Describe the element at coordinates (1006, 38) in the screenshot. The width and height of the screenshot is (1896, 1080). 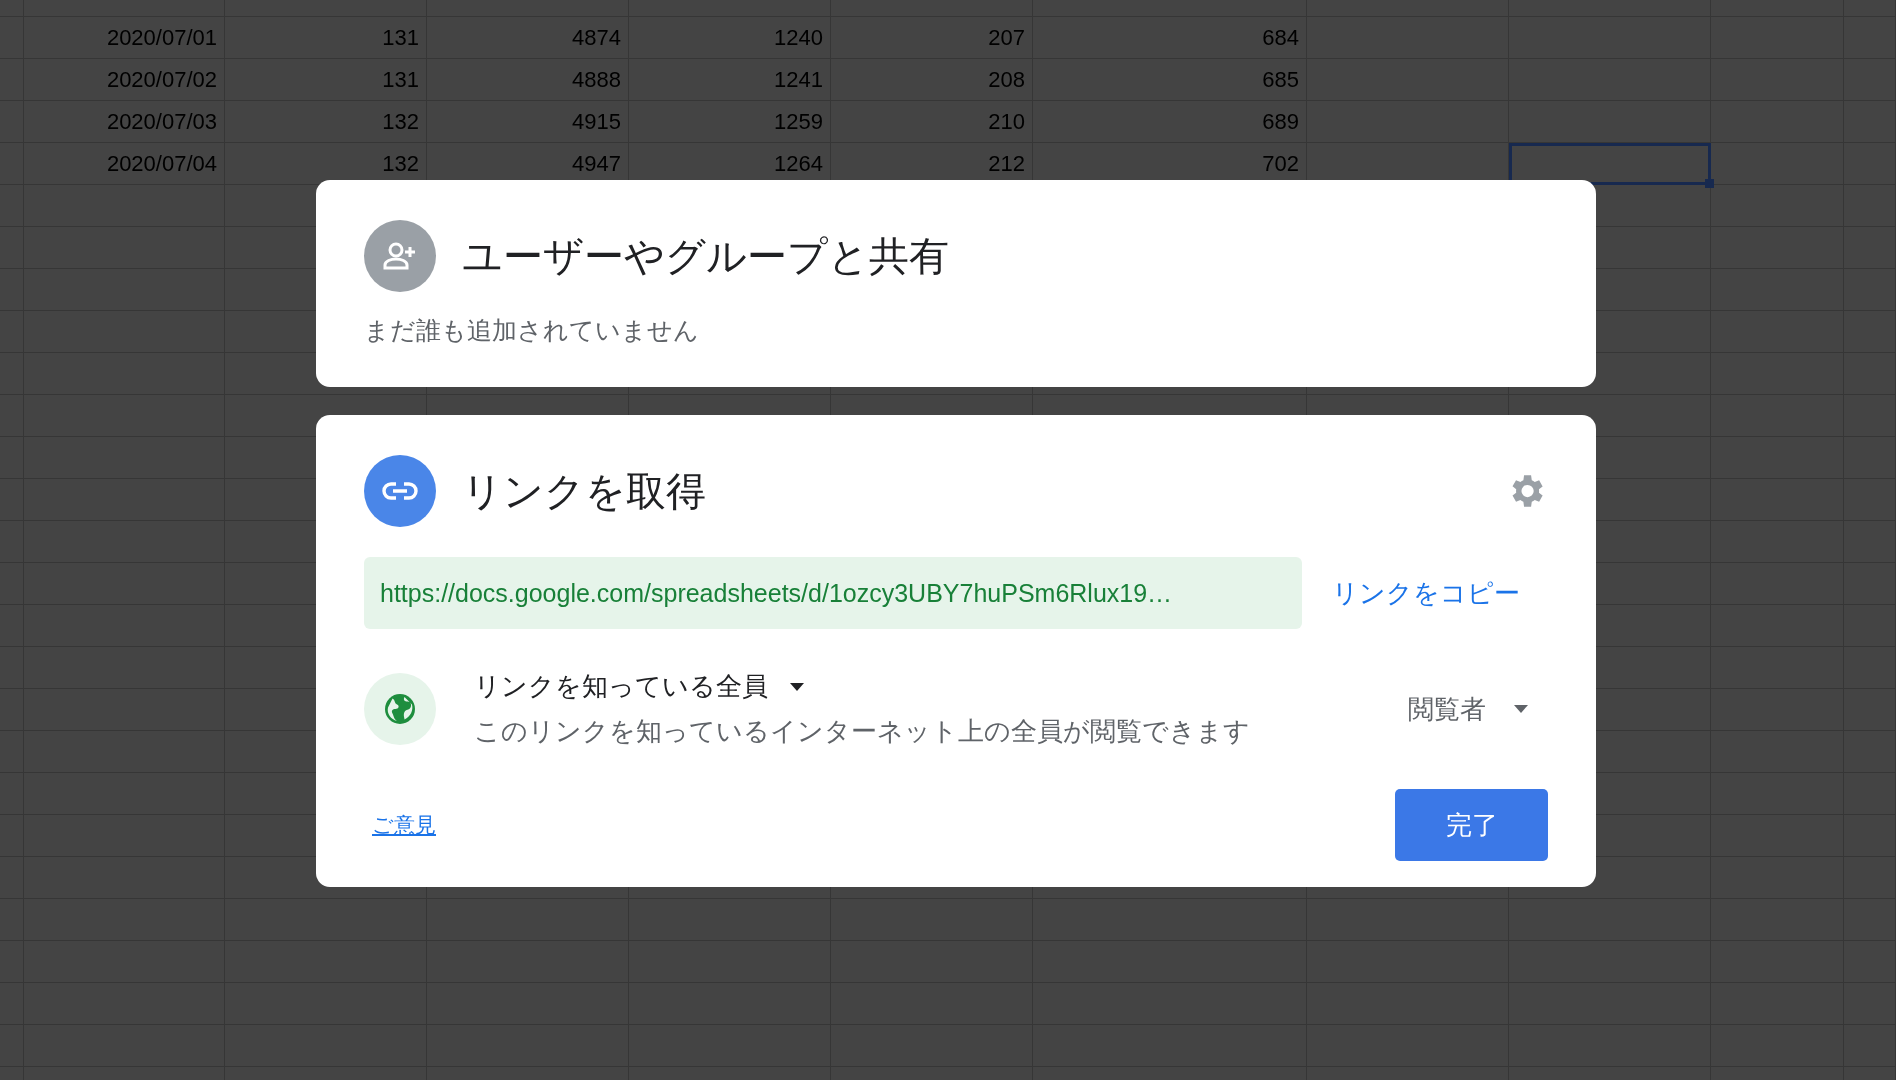
I see `table-cell-text: 207` at that location.